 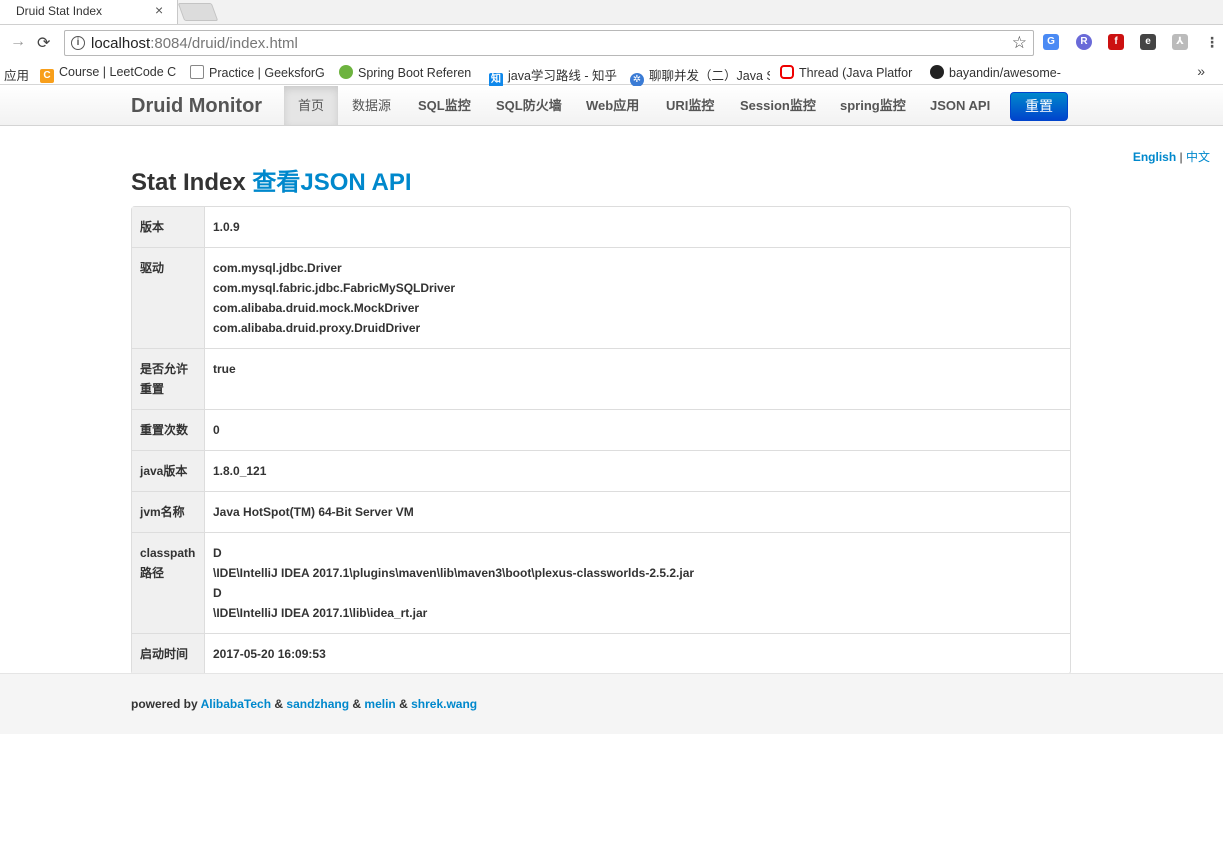 What do you see at coordinates (317, 704) in the screenshot?
I see `footer-link-sandzhang: sandzhang` at bounding box center [317, 704].